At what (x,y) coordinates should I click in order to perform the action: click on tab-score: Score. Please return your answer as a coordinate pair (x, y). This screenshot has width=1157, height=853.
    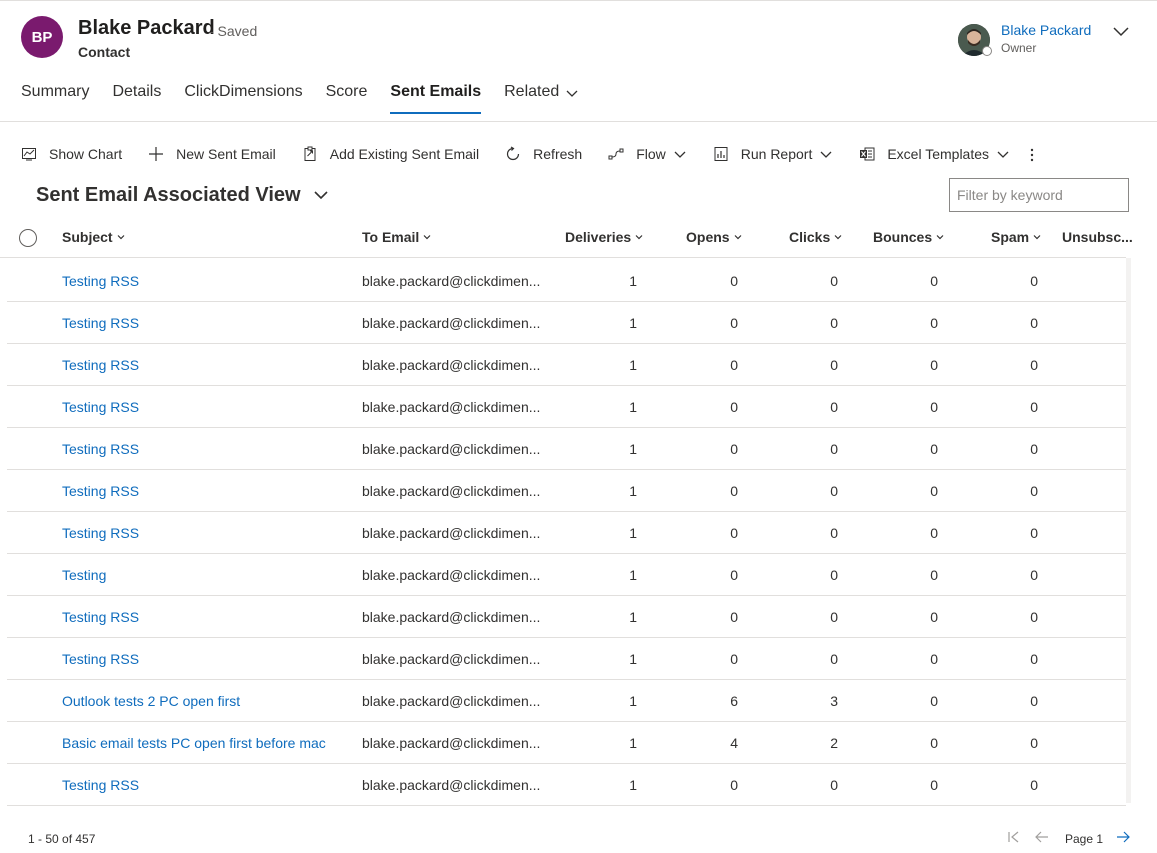
    Looking at the image, I should click on (347, 99).